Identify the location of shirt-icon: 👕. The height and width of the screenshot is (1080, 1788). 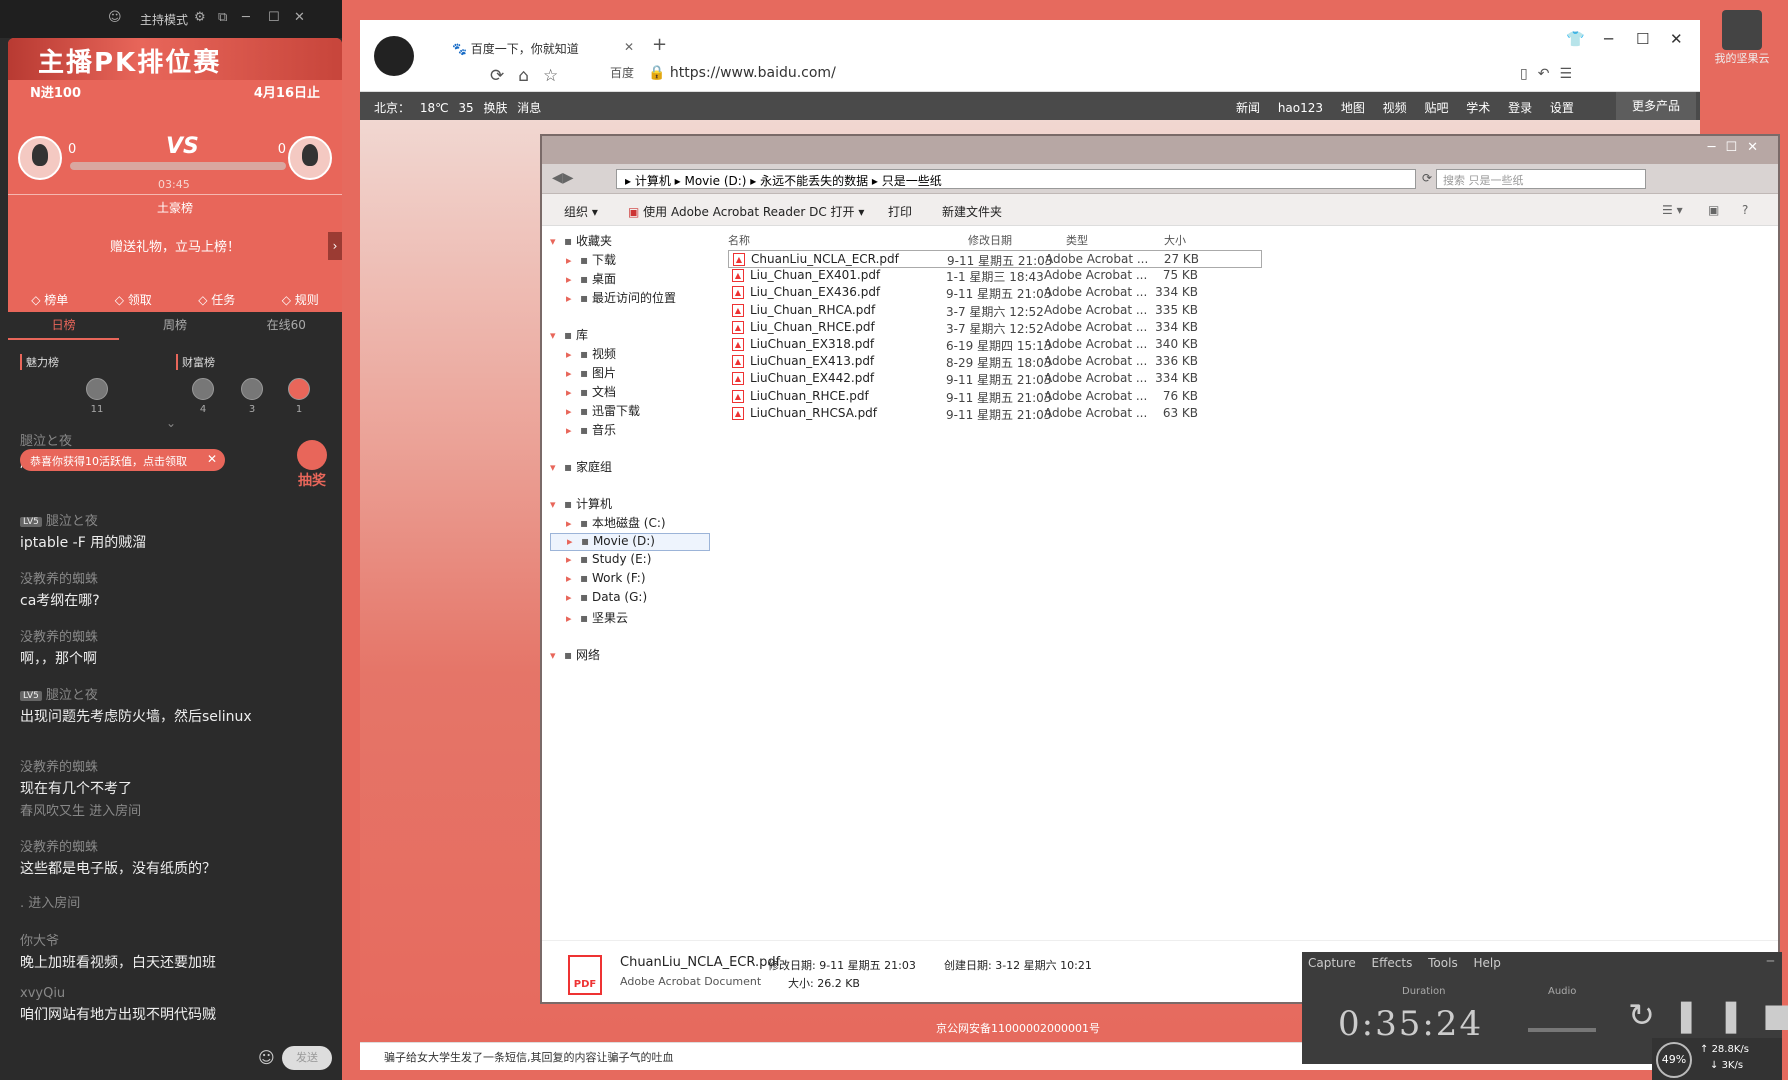
(1575, 39).